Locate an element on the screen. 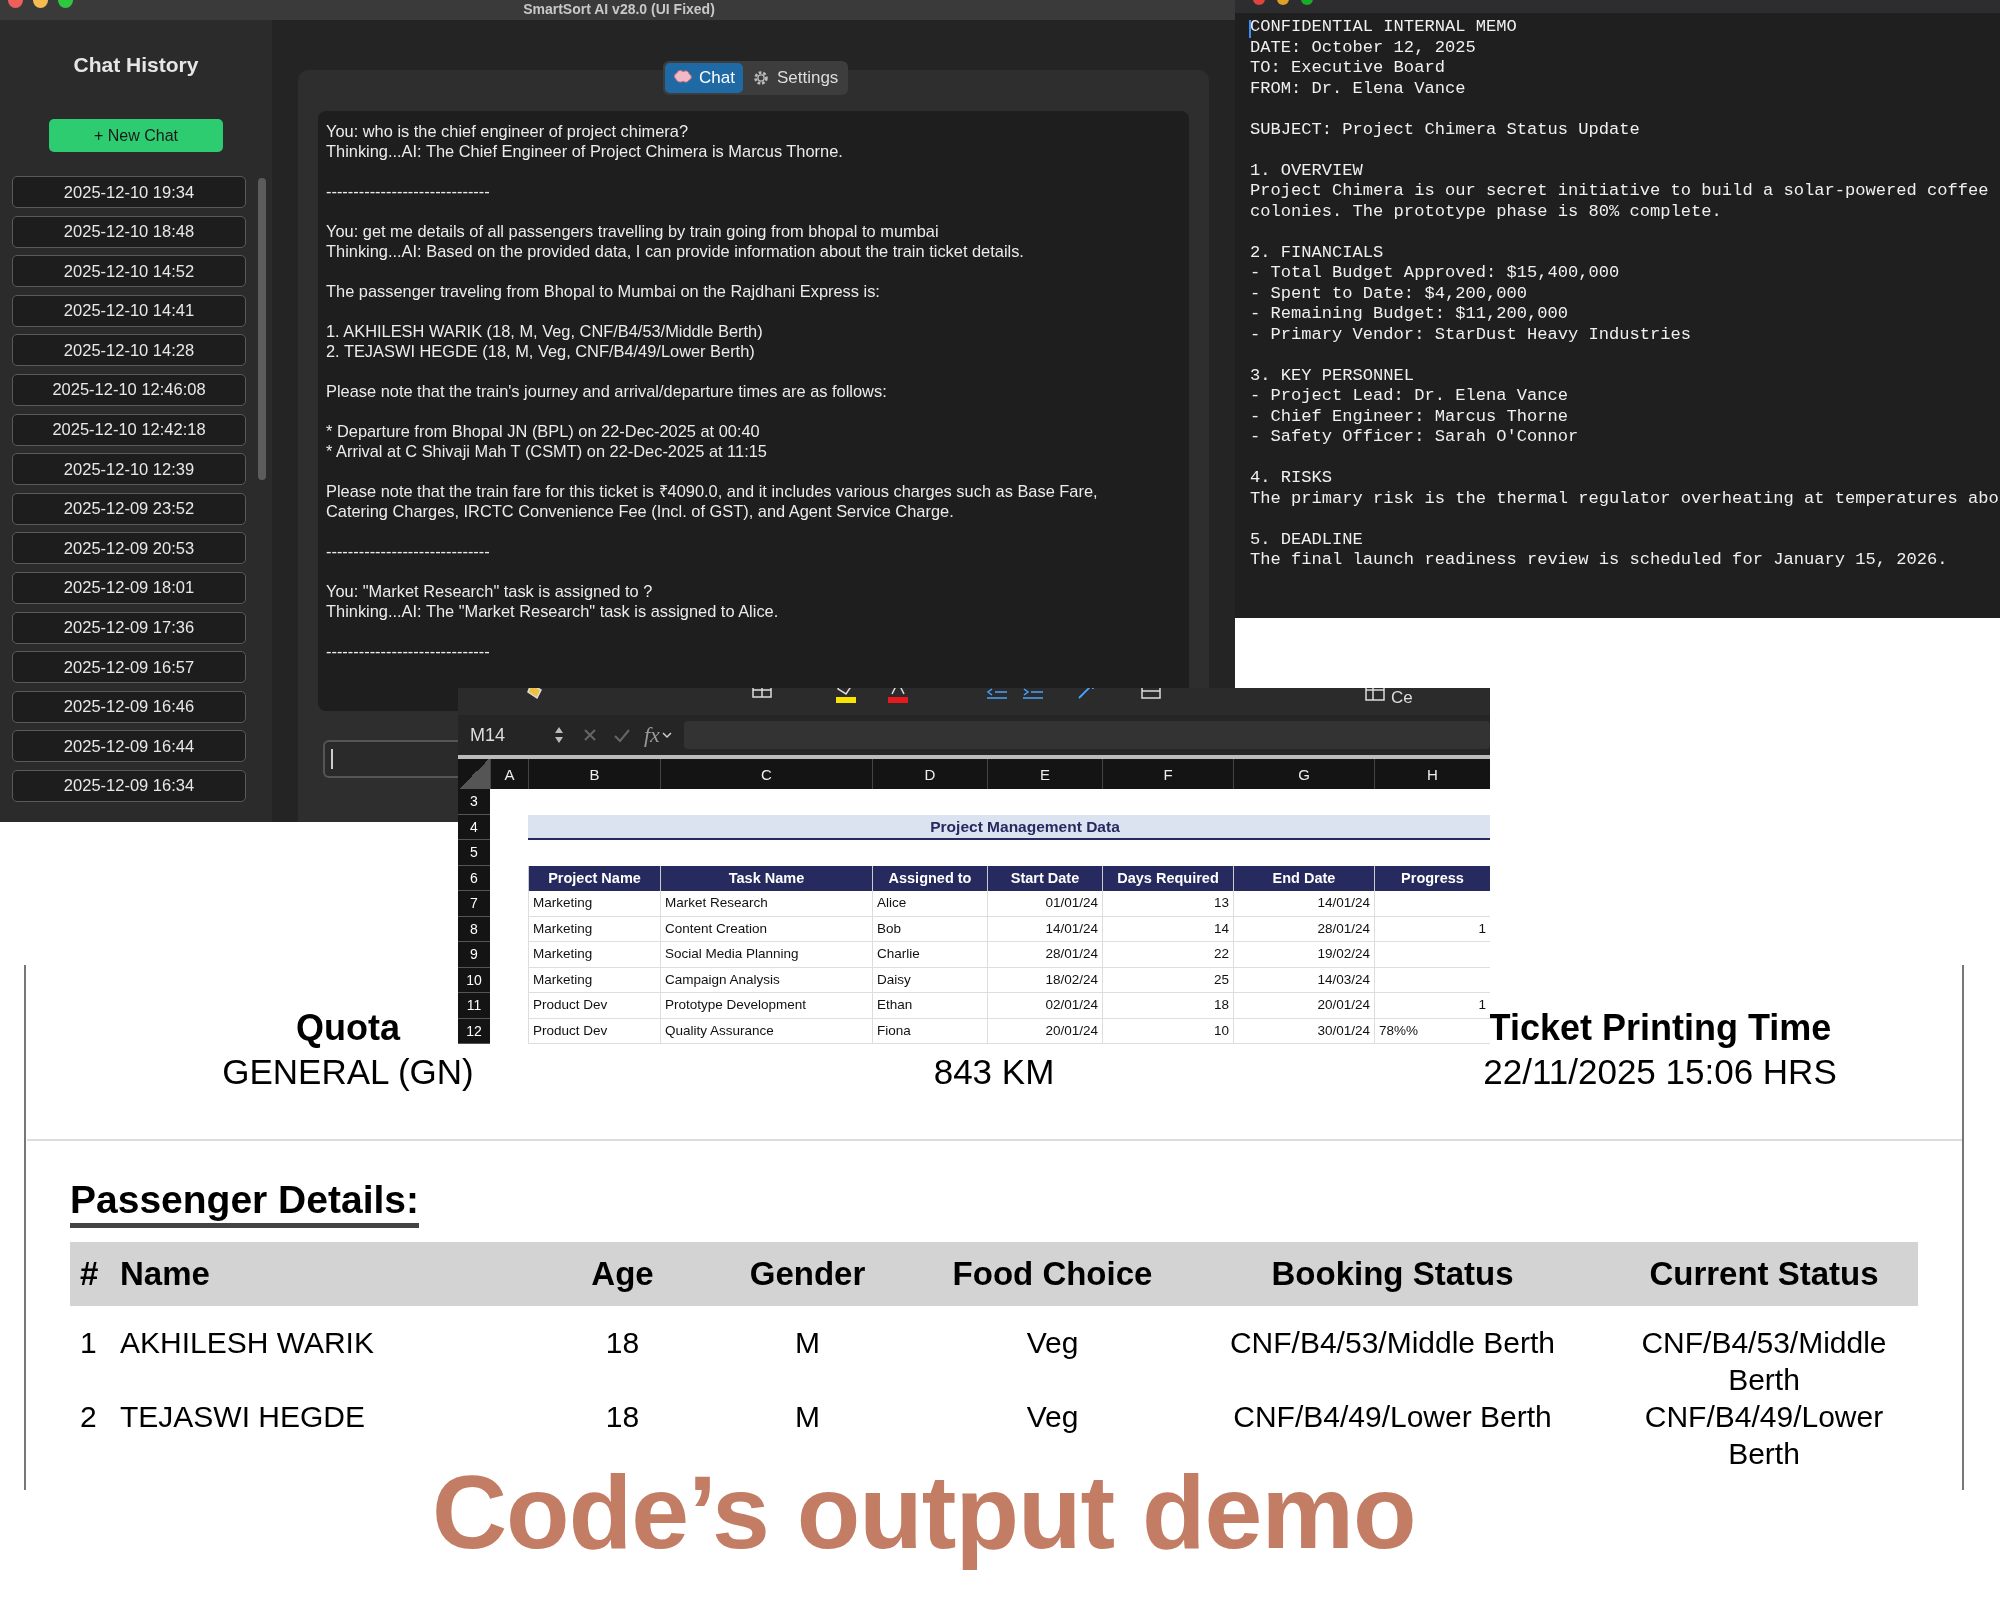 The height and width of the screenshot is (1600, 2000). column-header: C is located at coordinates (766, 774).